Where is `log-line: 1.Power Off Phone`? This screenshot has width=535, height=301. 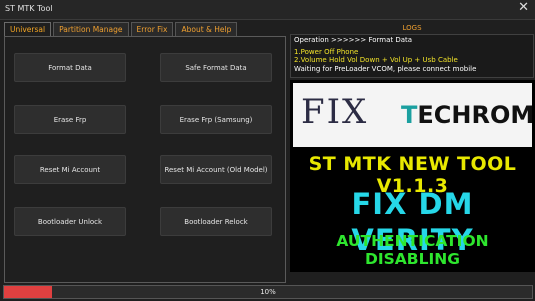
log-line: 1.Power Off Phone is located at coordinates (326, 52).